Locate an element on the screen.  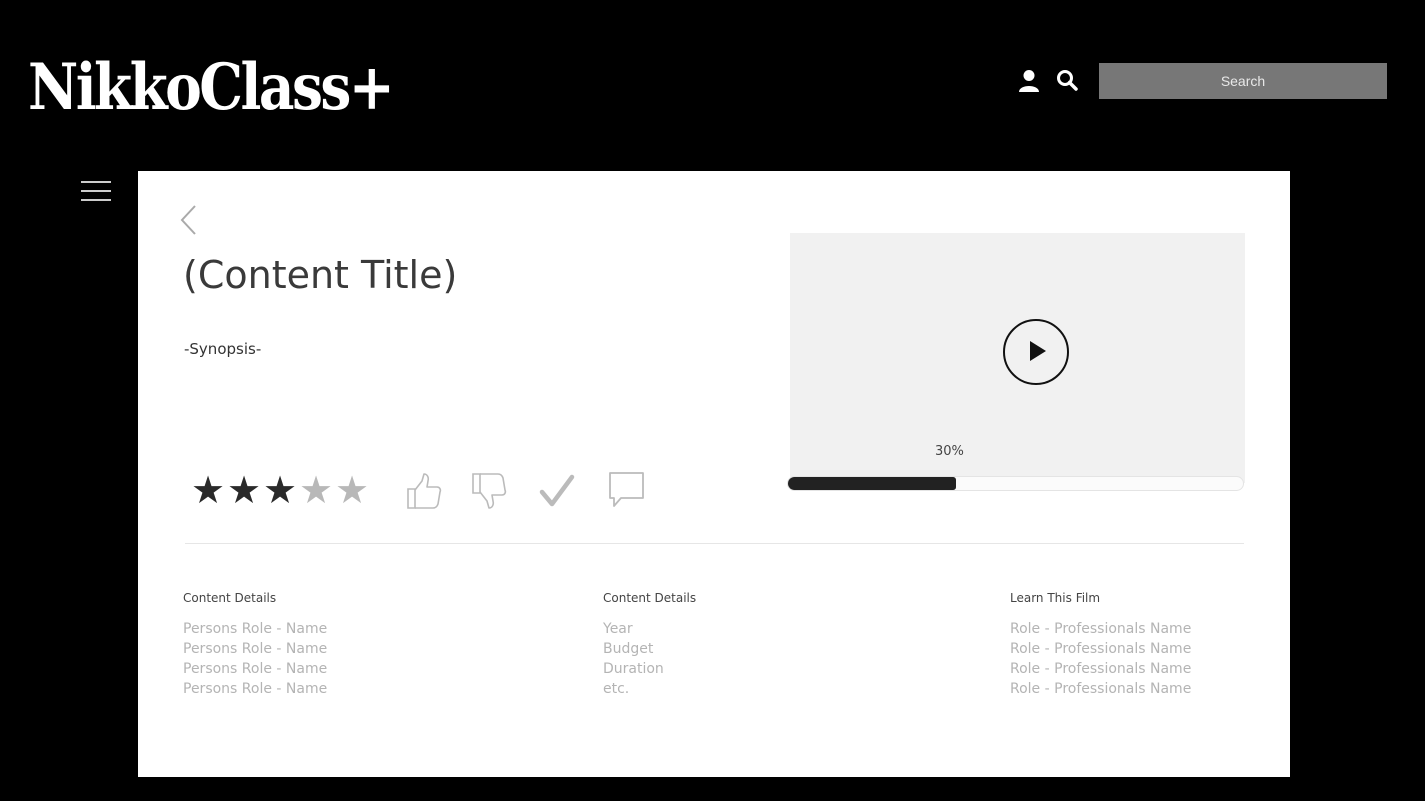
list-item: Duration is located at coordinates (633, 669).